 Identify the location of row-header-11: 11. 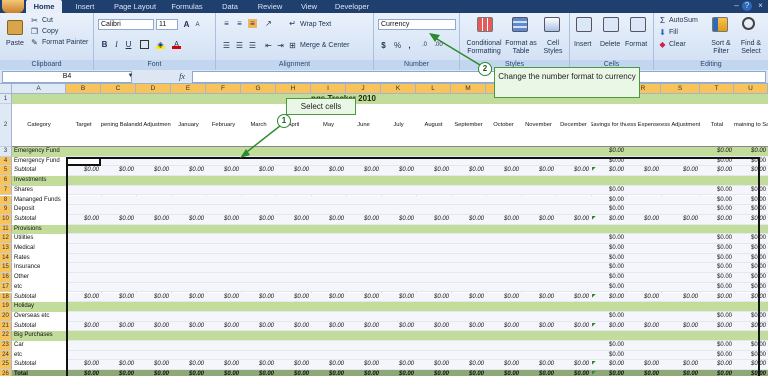
(6, 229).